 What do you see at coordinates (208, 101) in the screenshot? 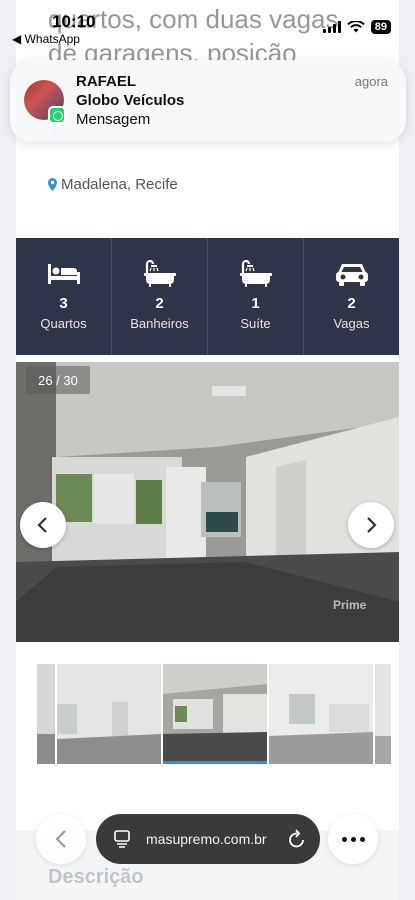
I see `whatsapp-notification: RAFAEL Globo Veículos Mensagem agora` at bounding box center [208, 101].